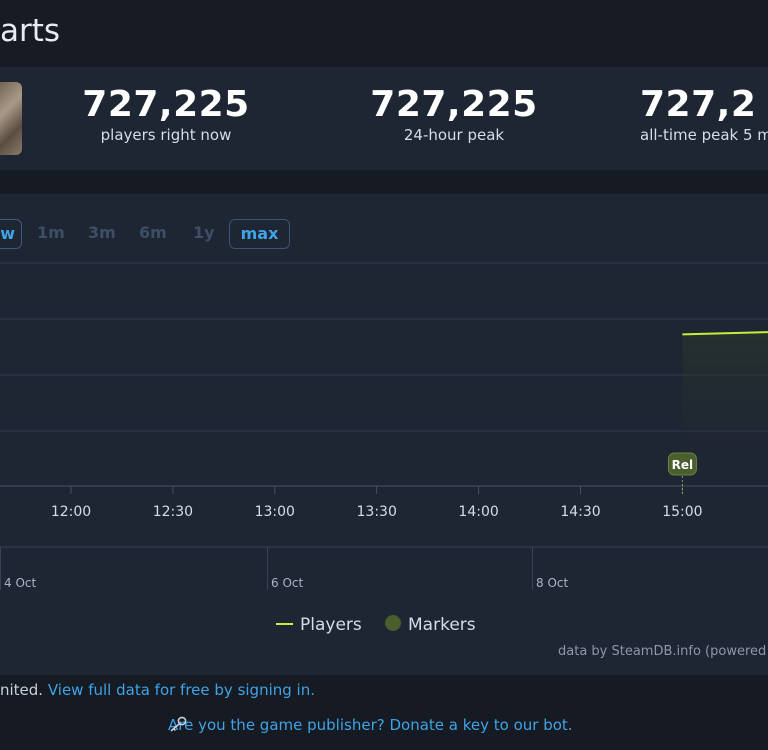 The width and height of the screenshot is (768, 750). Describe the element at coordinates (181, 690) in the screenshot. I see `signin-link: View full data for free by signing in.` at that location.